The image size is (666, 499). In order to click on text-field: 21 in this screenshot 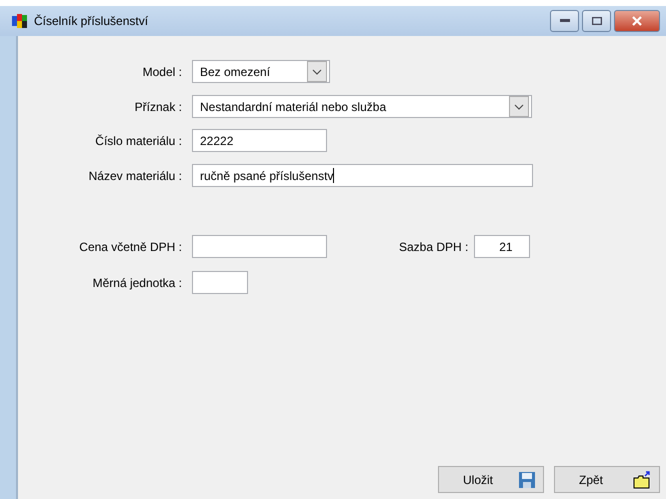, I will do `click(502, 246)`.